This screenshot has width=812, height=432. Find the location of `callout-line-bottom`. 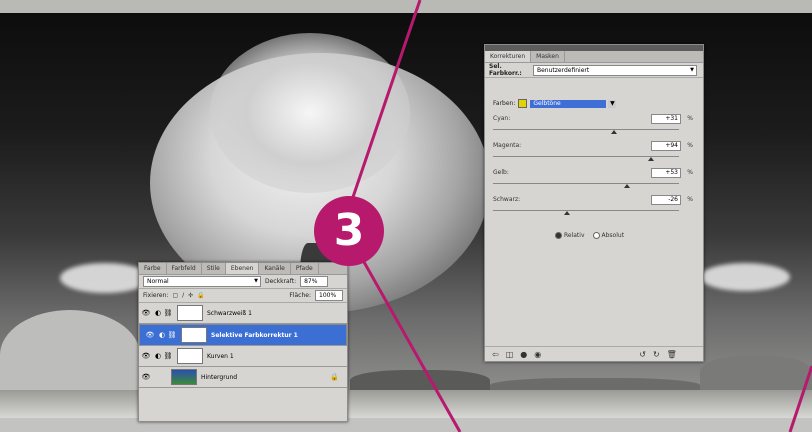

callout-line-bottom is located at coordinates (412, 346).